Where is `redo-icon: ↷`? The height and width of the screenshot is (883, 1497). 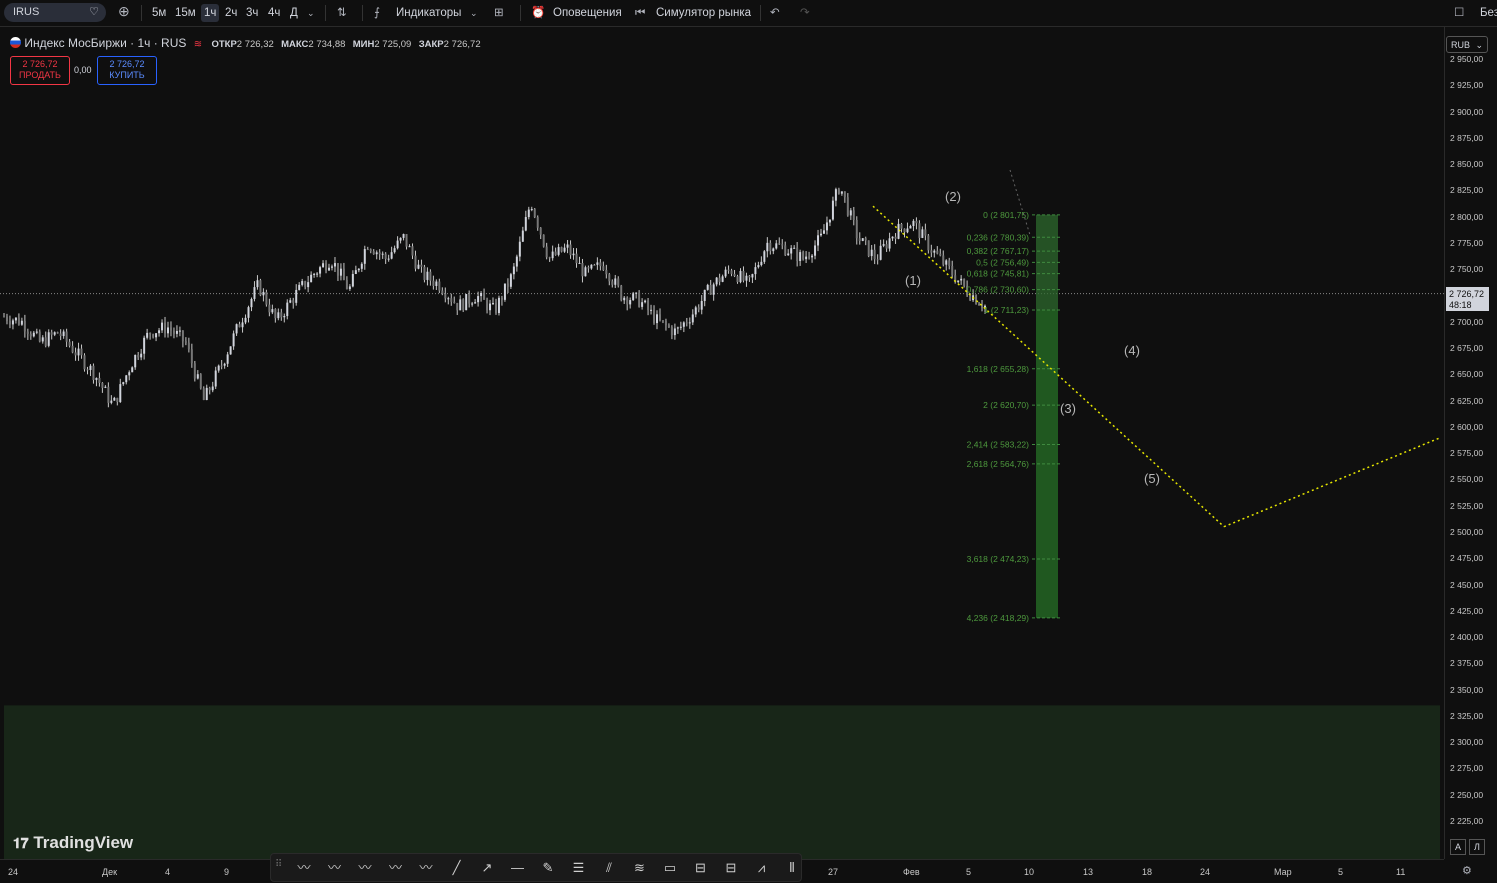
redo-icon: ↷ is located at coordinates (805, 13).